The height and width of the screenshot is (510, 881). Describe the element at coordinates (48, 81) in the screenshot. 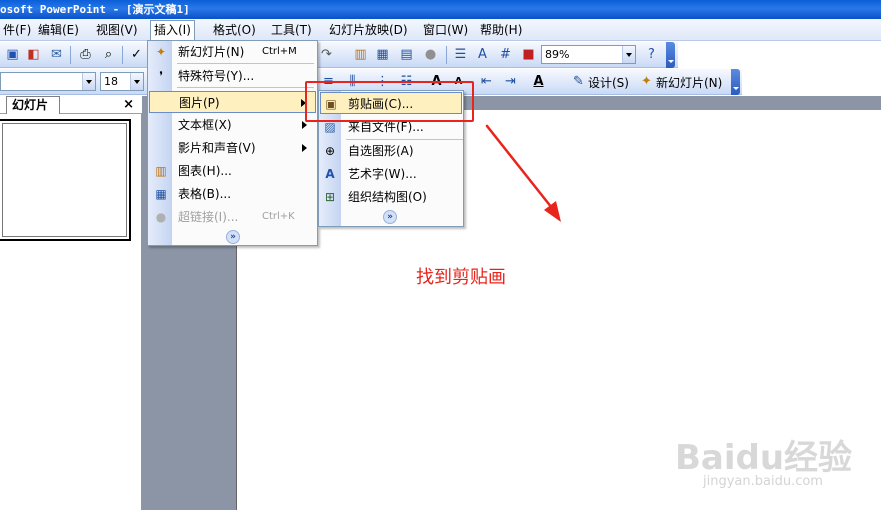

I see `font-name-combo` at that location.